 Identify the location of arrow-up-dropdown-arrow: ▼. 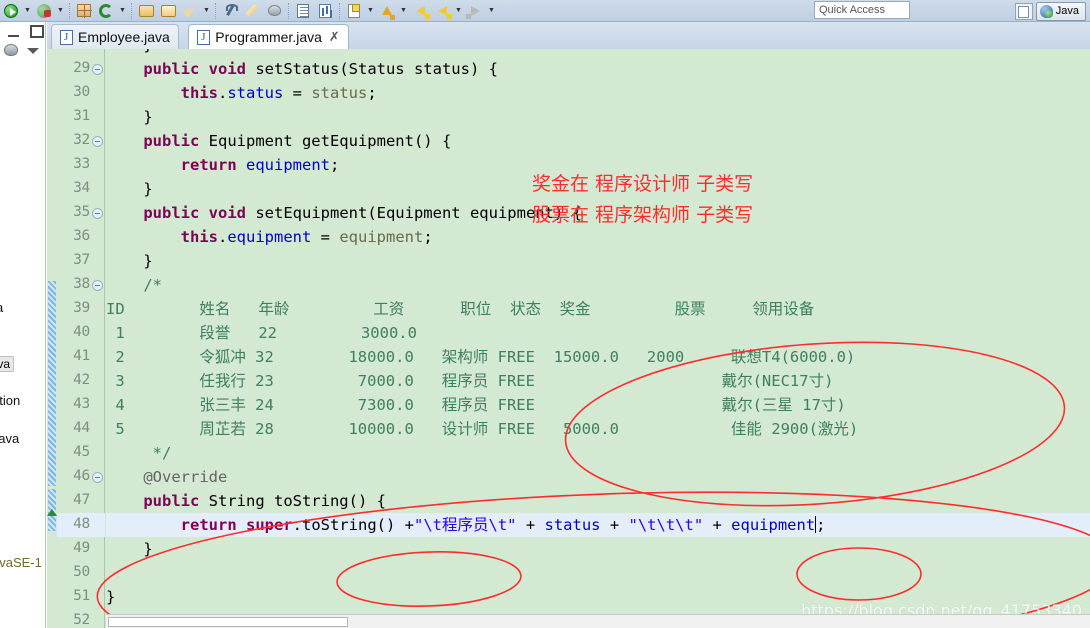
(403, 11).